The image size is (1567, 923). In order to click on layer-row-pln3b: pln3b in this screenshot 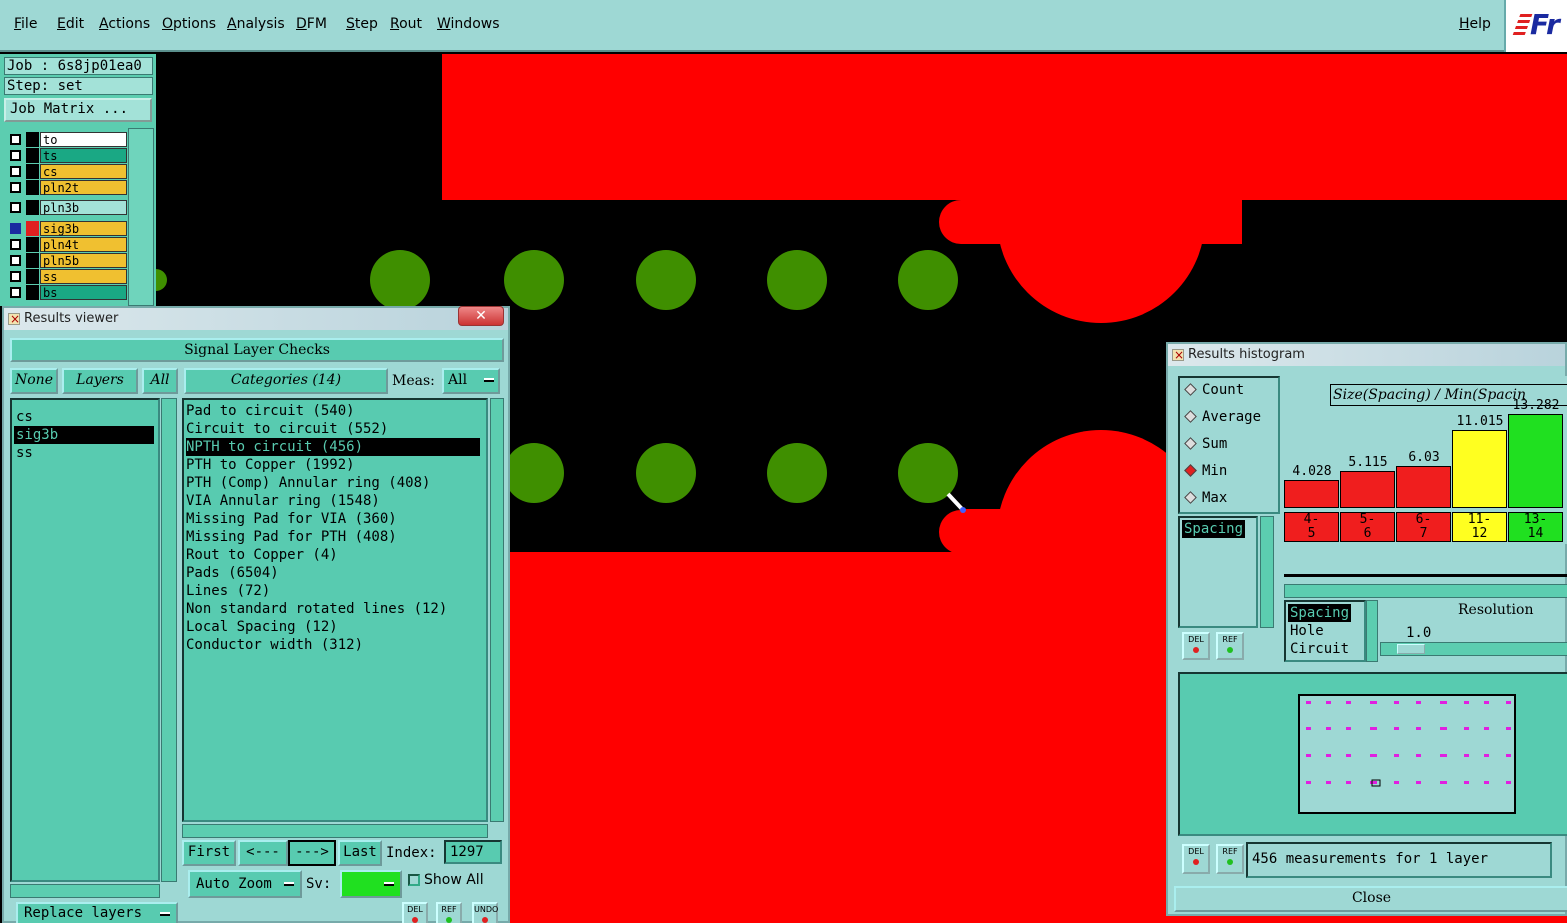, I will do `click(65, 207)`.